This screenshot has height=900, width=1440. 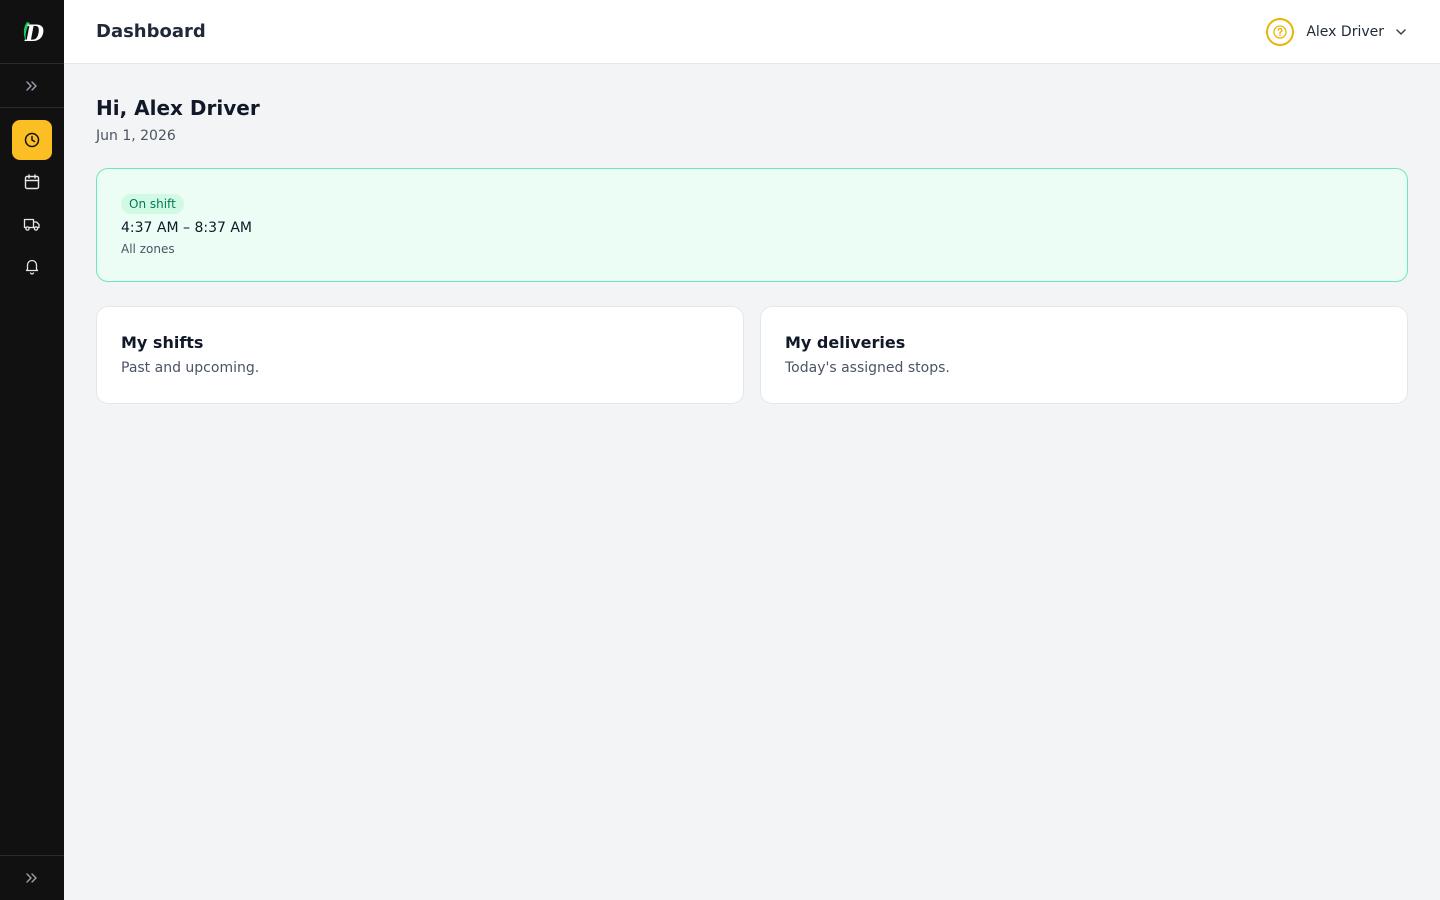 I want to click on sidebar-item-truck, so click(x=32, y=224).